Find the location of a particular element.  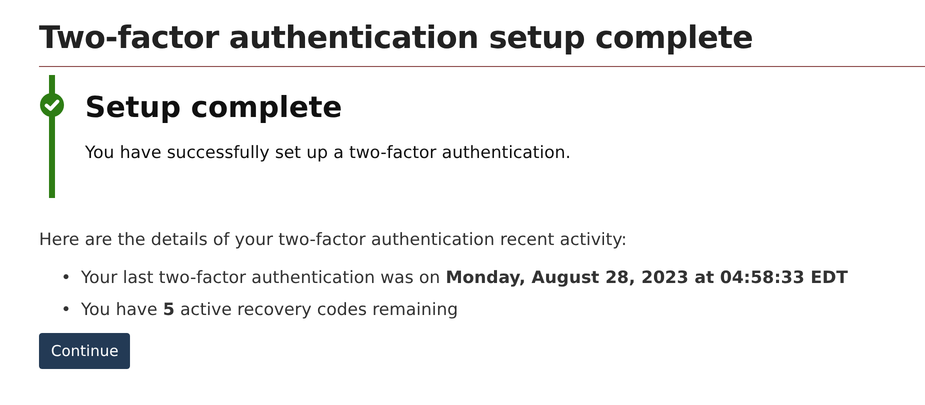

detail-item: You have 5 active recovery codes remaining is located at coordinates (269, 310).